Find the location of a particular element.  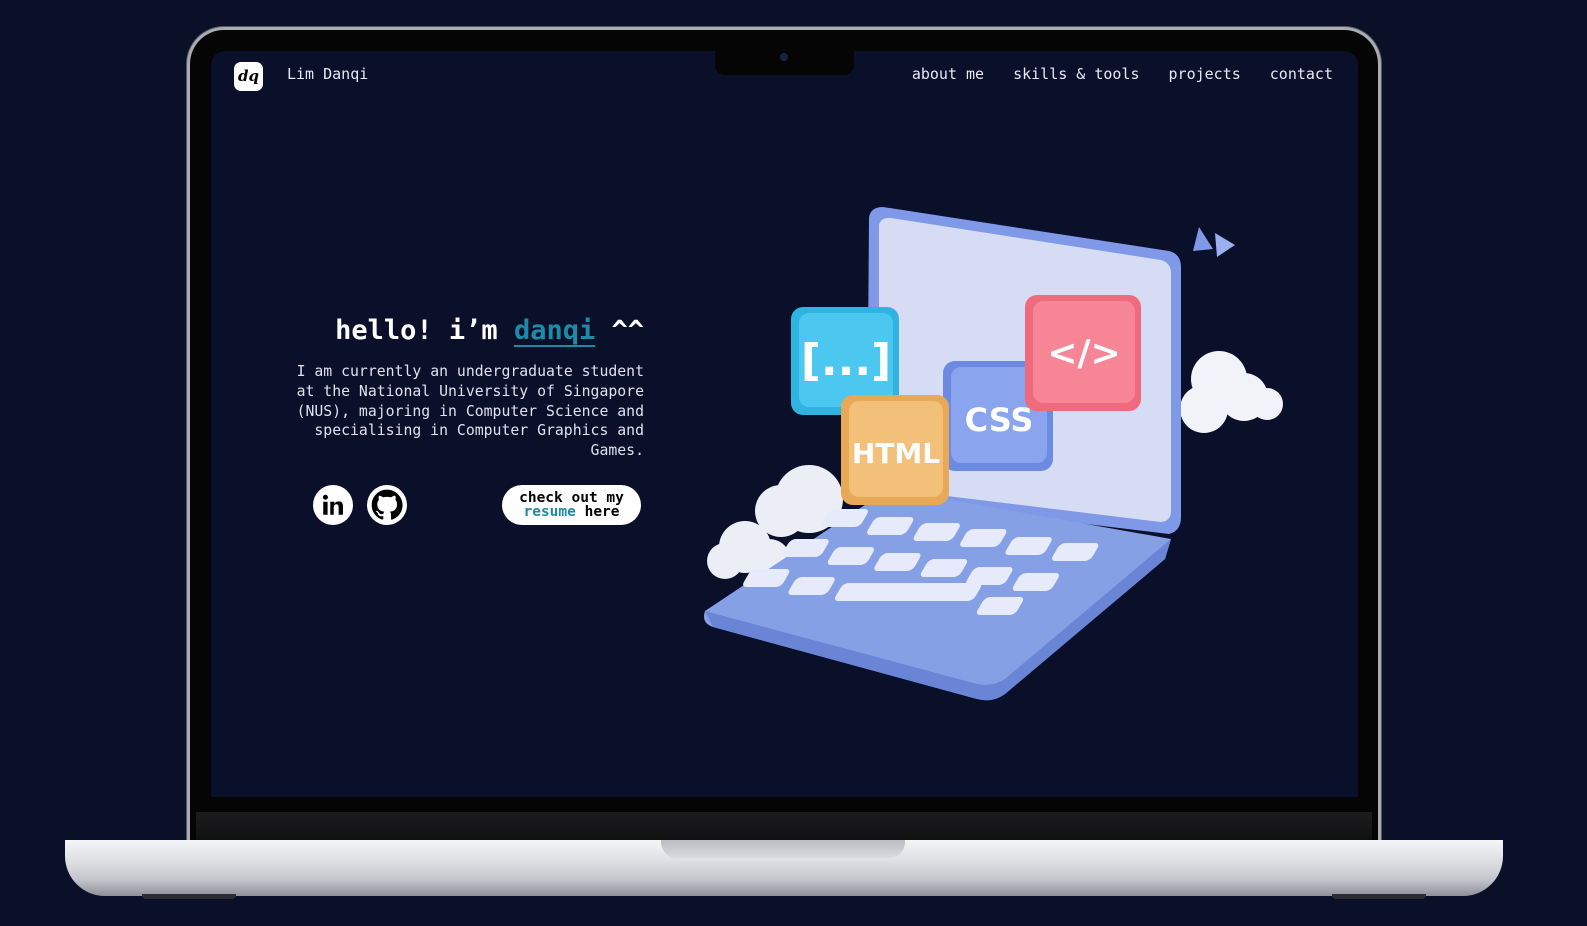

laptop-foot-left is located at coordinates (189, 896).